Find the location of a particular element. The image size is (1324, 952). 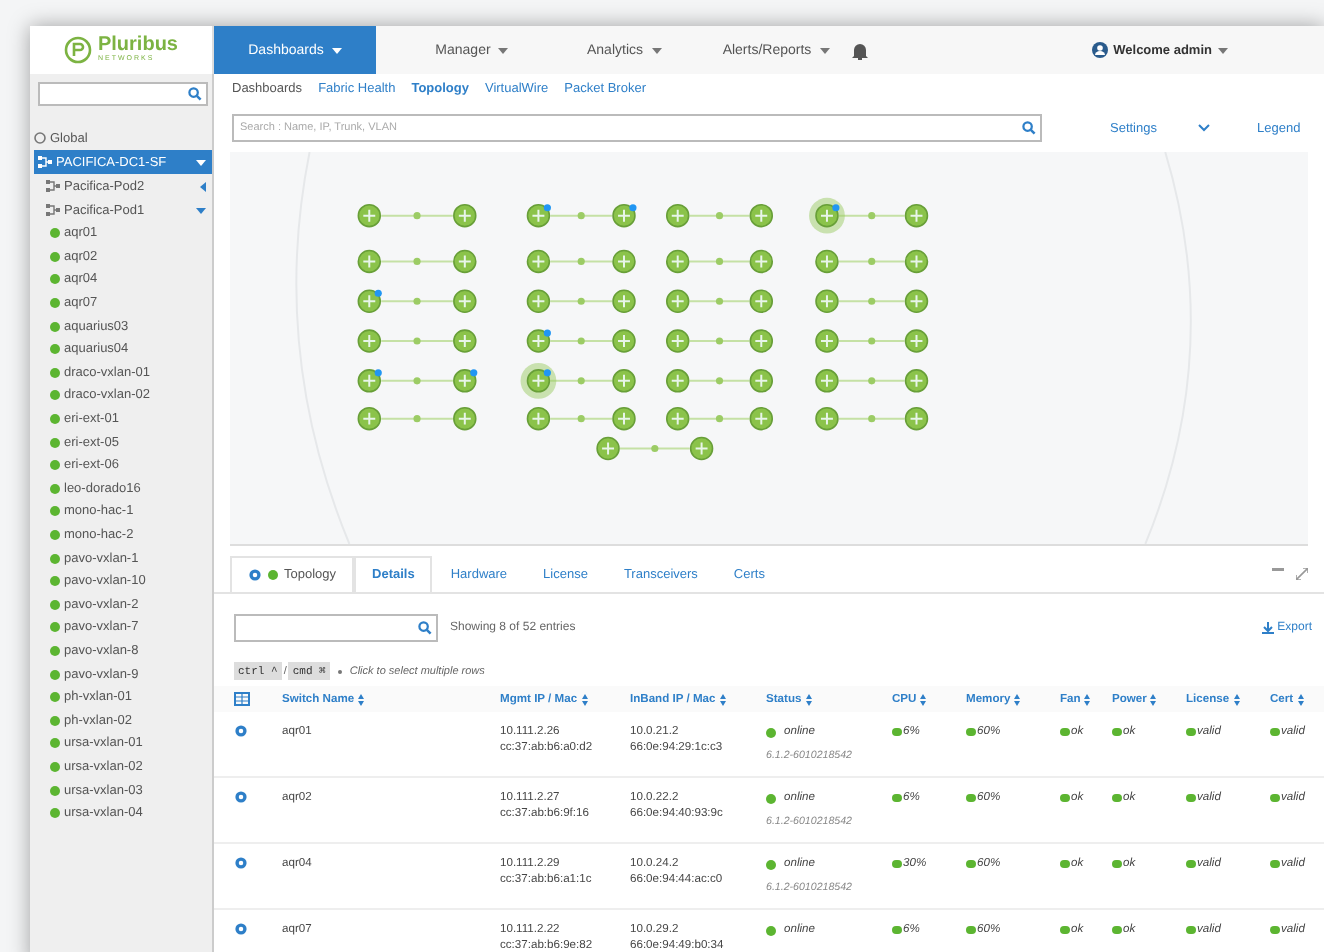

globe-icon is located at coordinates (40, 138).